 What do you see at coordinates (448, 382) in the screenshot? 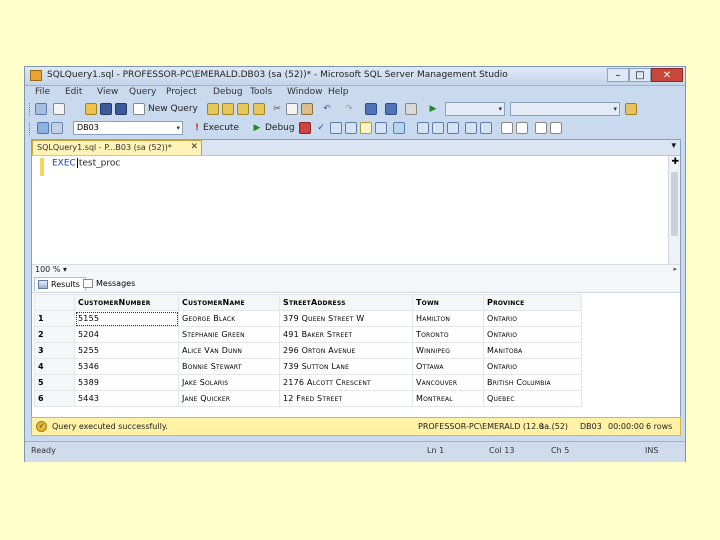
I see `table-cell: Vancouver` at bounding box center [448, 382].